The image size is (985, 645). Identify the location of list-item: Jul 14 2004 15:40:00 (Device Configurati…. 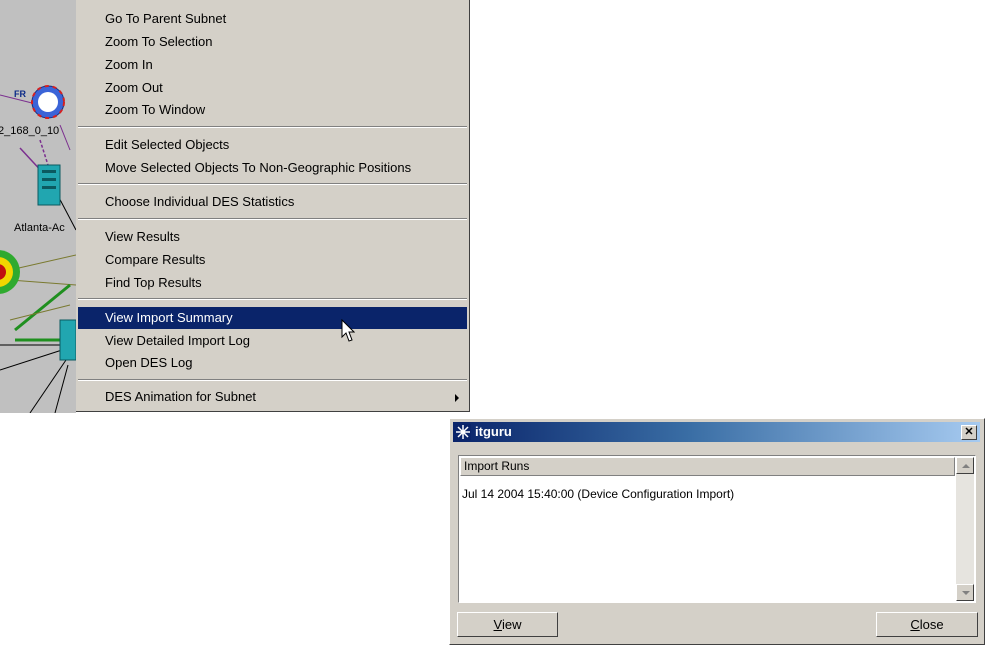
(598, 494).